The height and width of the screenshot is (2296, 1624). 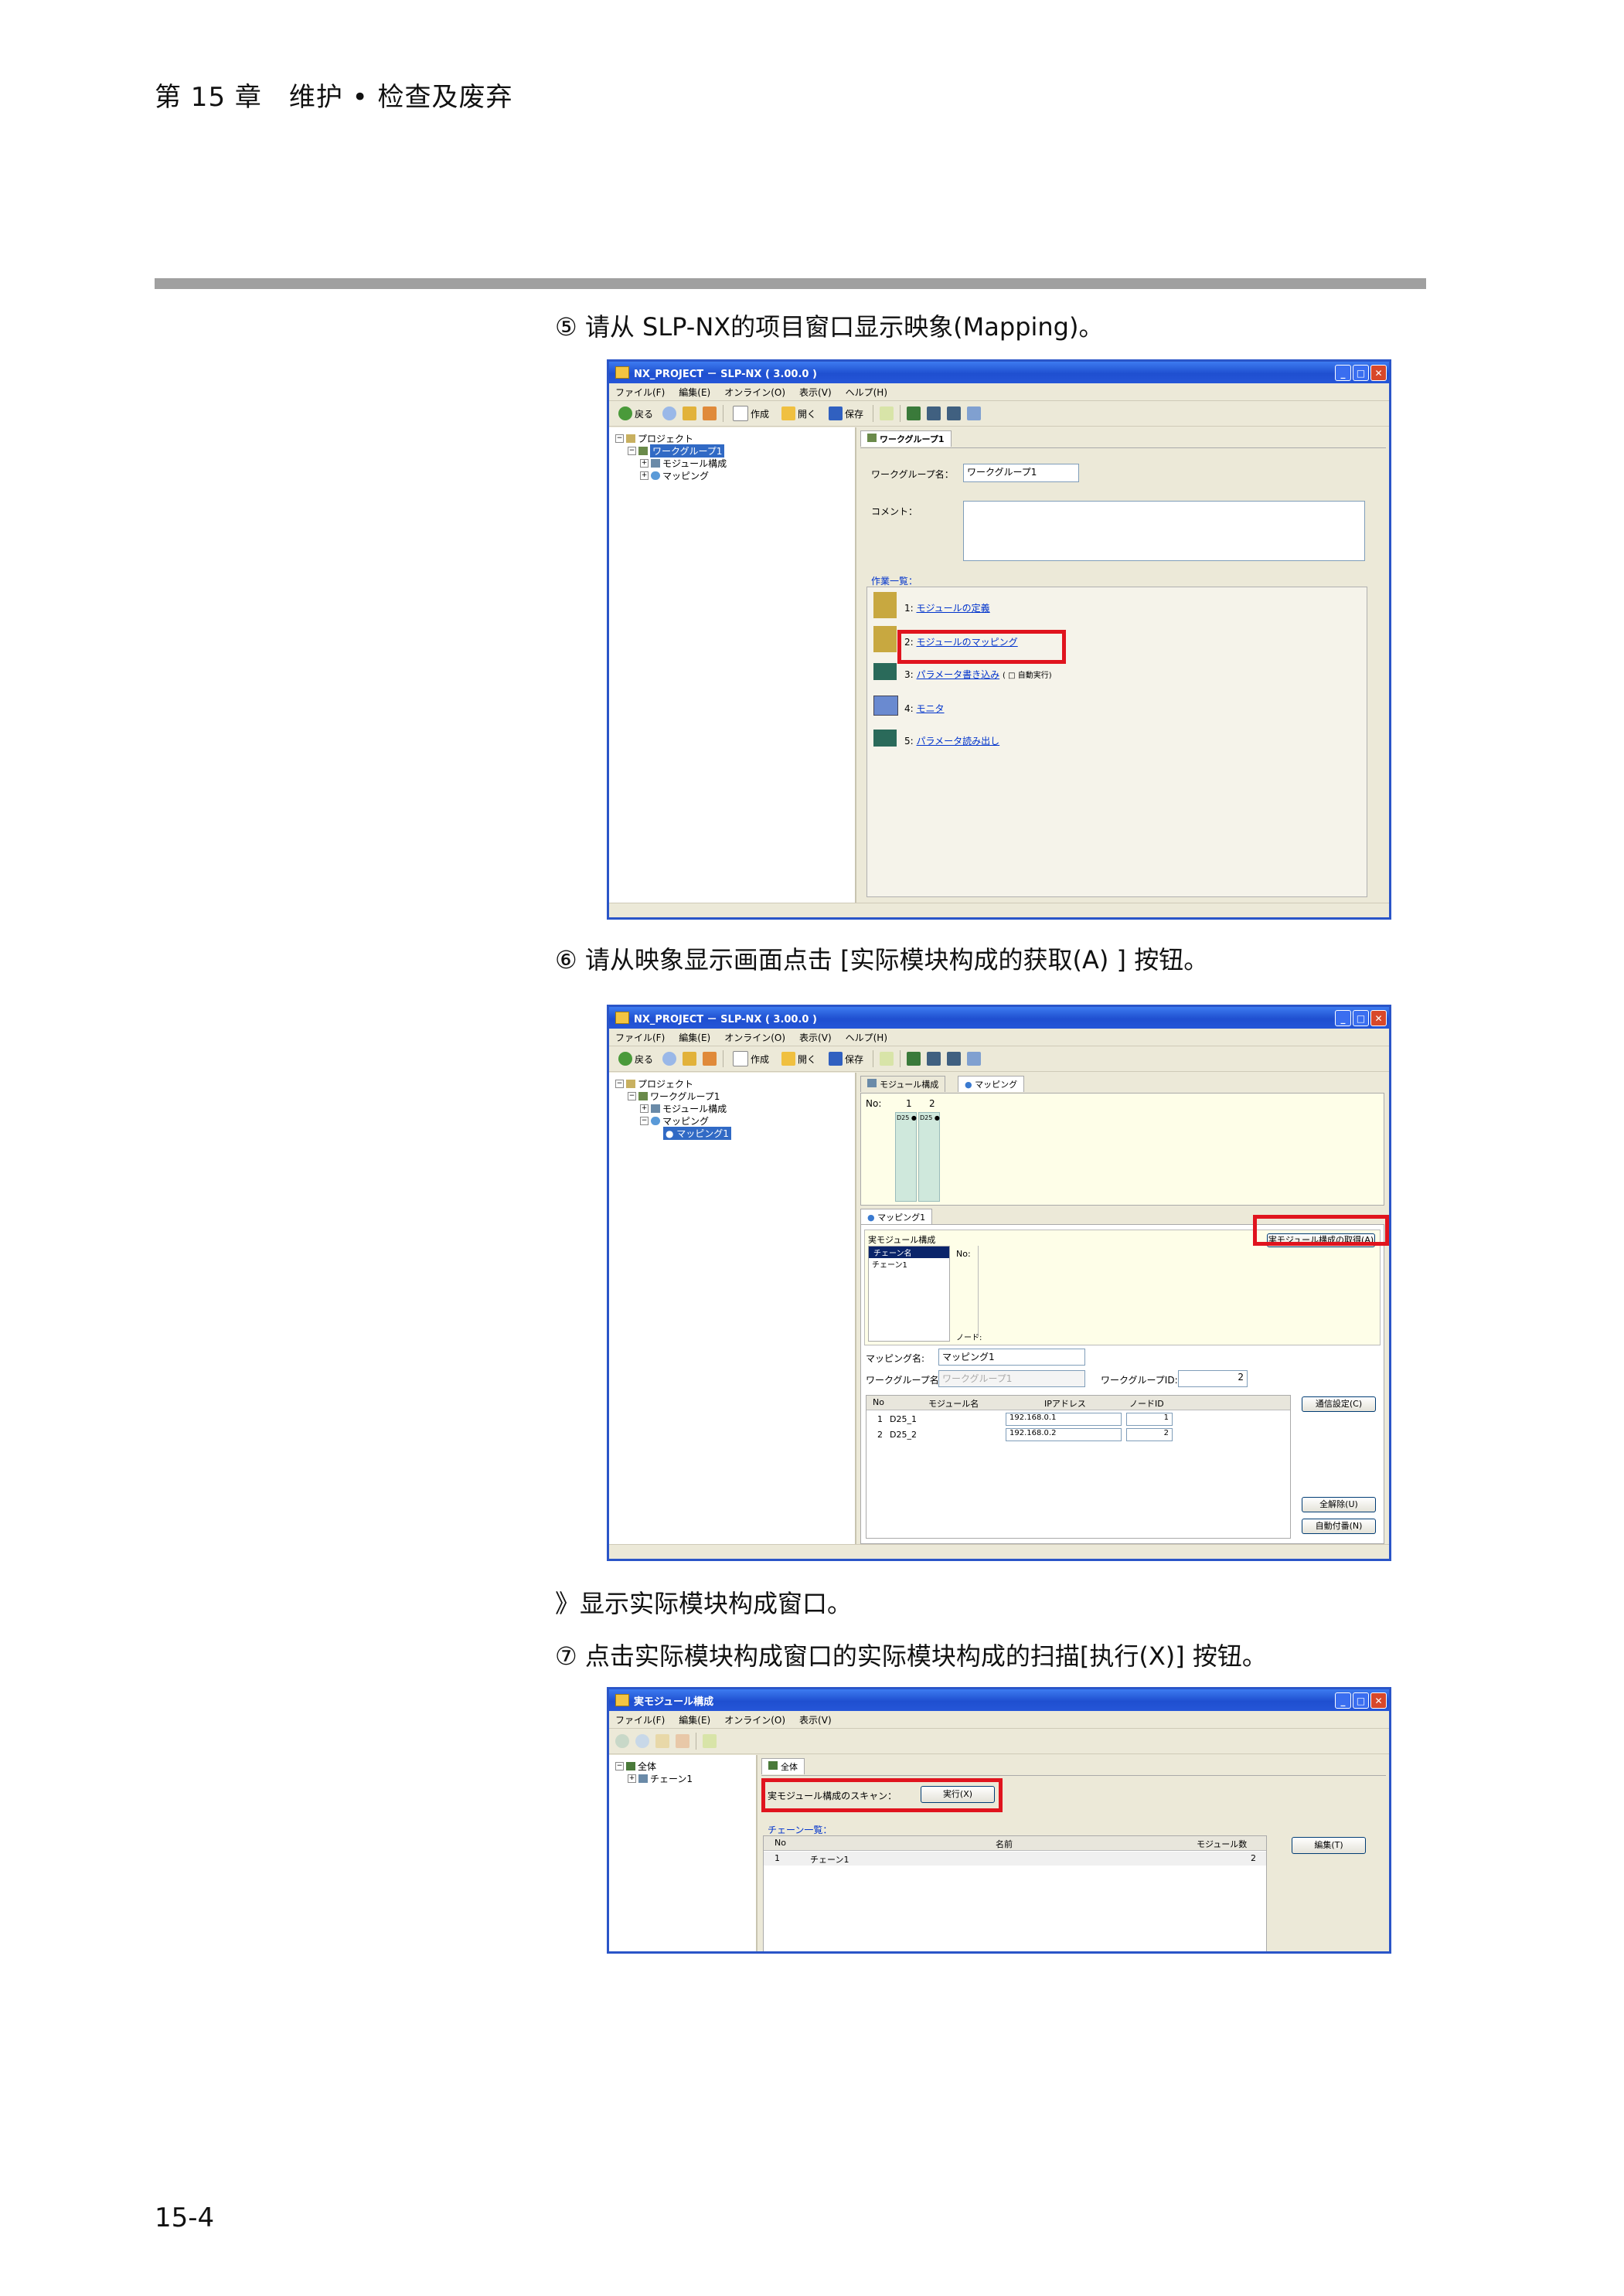 I want to click on cell-ip-address: 192.168.0.2, so click(x=1064, y=1435).